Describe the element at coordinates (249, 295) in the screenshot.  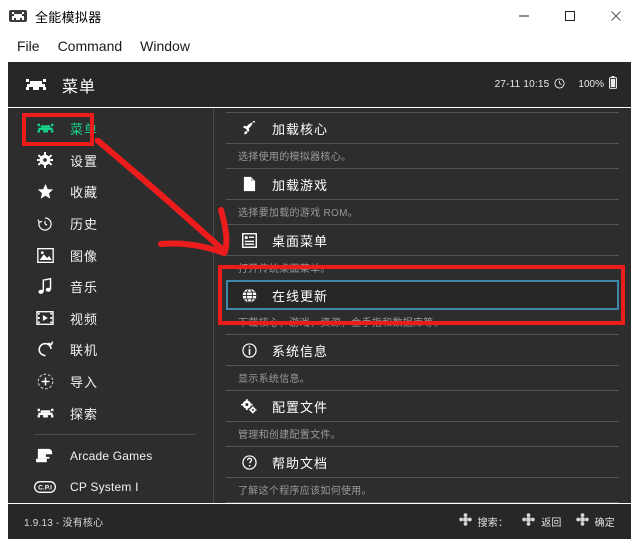
I see `globe-icon` at that location.